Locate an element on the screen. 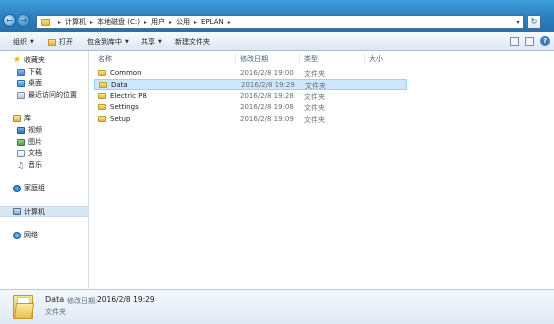 This screenshot has width=554, height=324. toolbar-right: ? is located at coordinates (530, 41).